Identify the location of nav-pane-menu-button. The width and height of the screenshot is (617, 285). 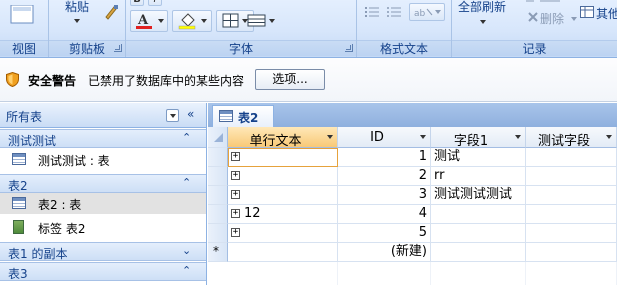
(172, 115).